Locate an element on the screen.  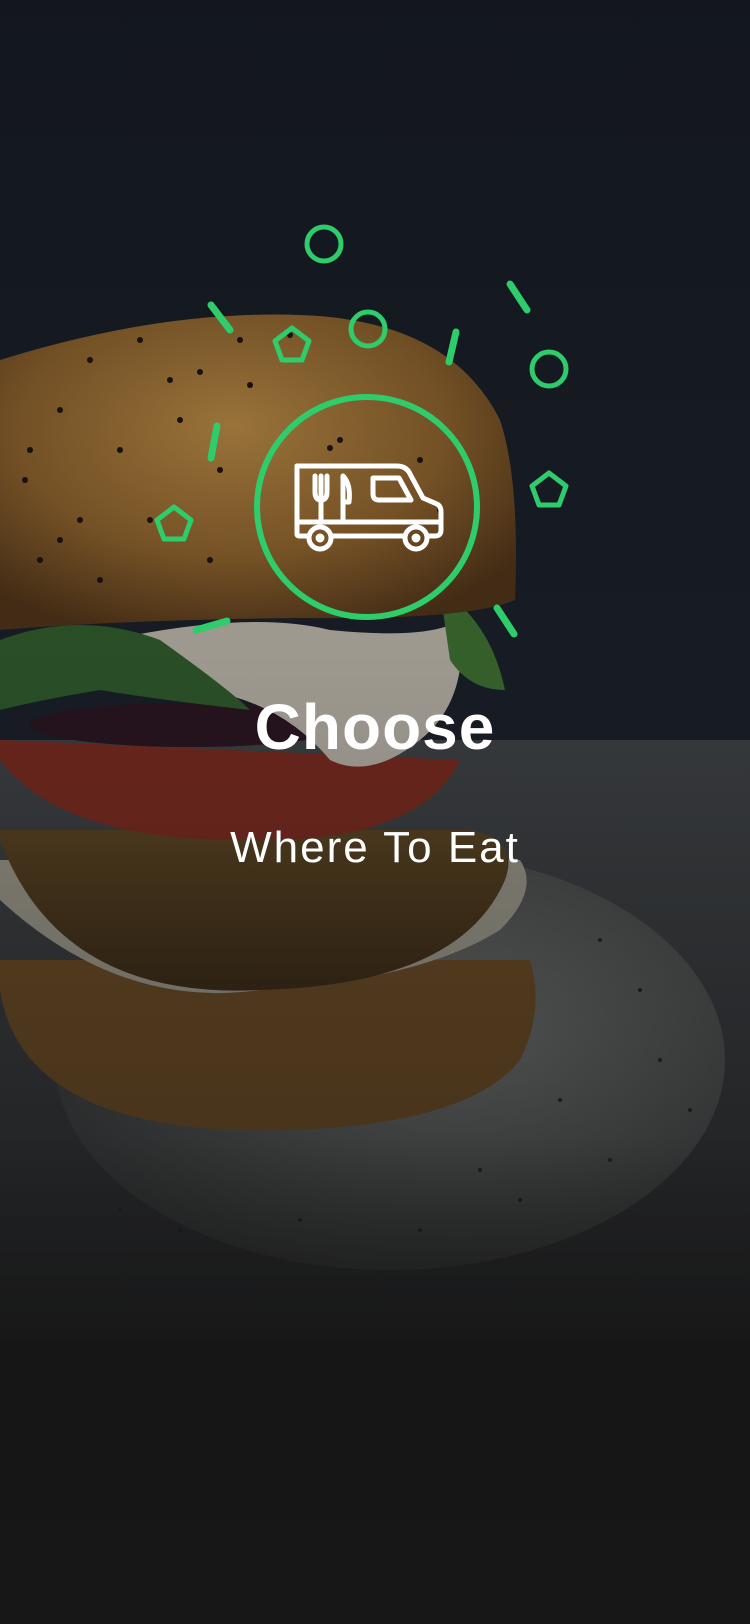
page-subtitle: Where To Eat is located at coordinates (375, 847).